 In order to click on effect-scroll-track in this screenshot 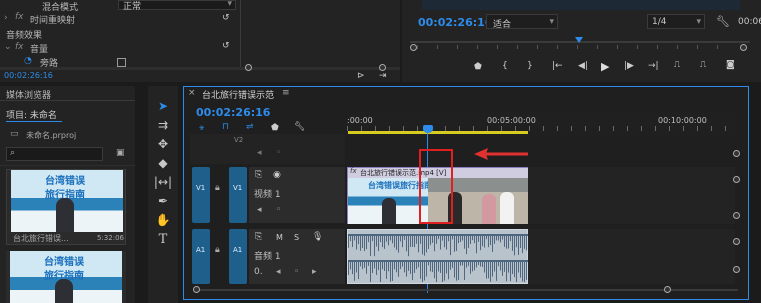, I will do `click(200, 68)`.